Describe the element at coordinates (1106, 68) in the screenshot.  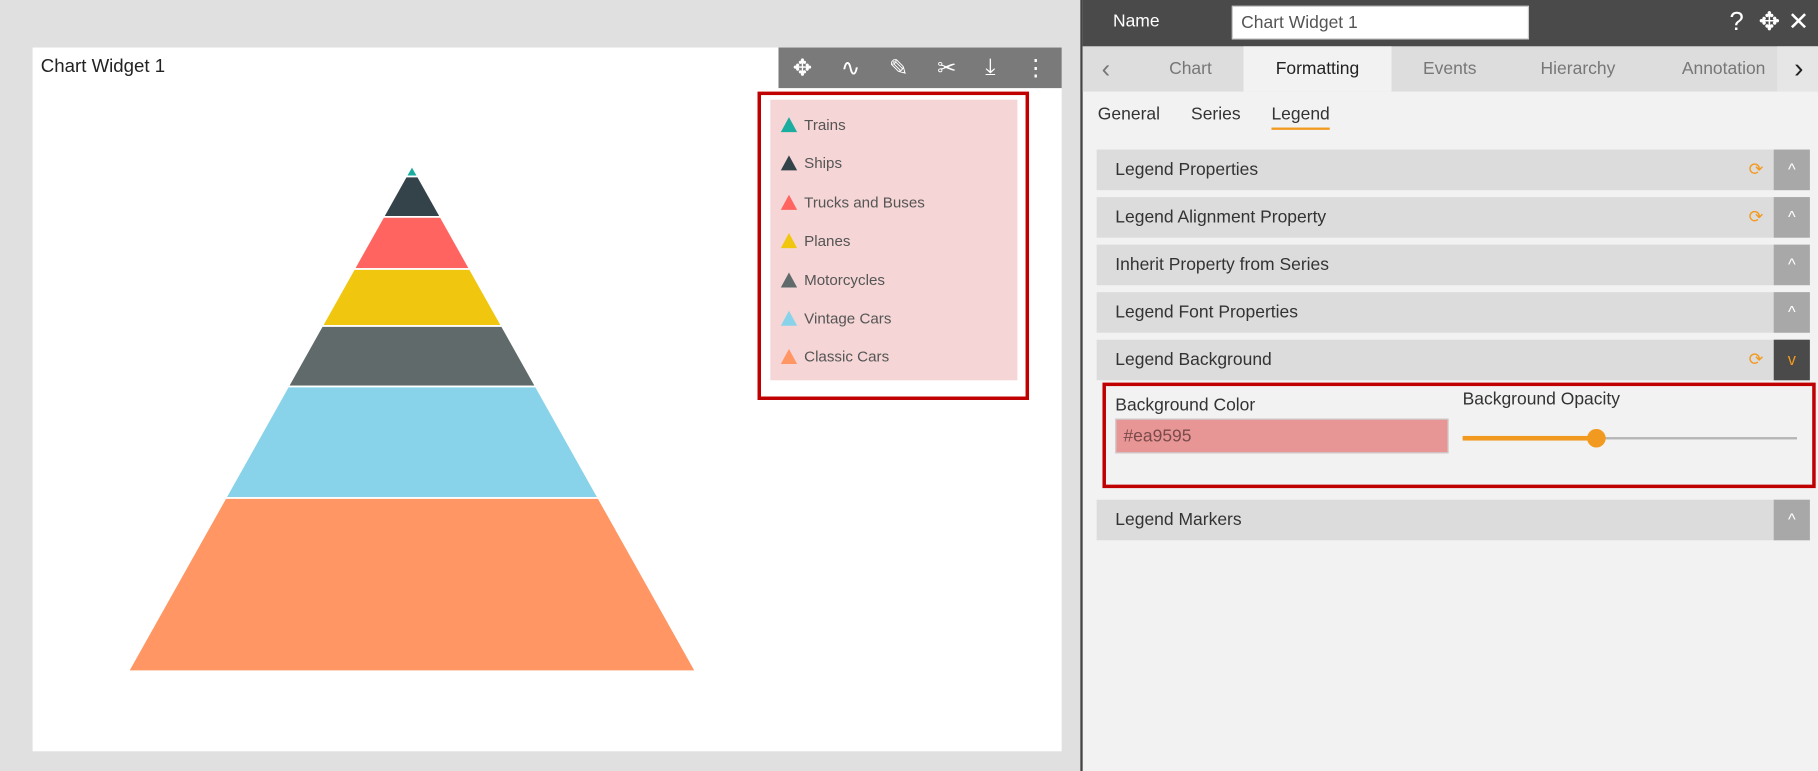
I see `tab-prev-arrow: ‹` at that location.